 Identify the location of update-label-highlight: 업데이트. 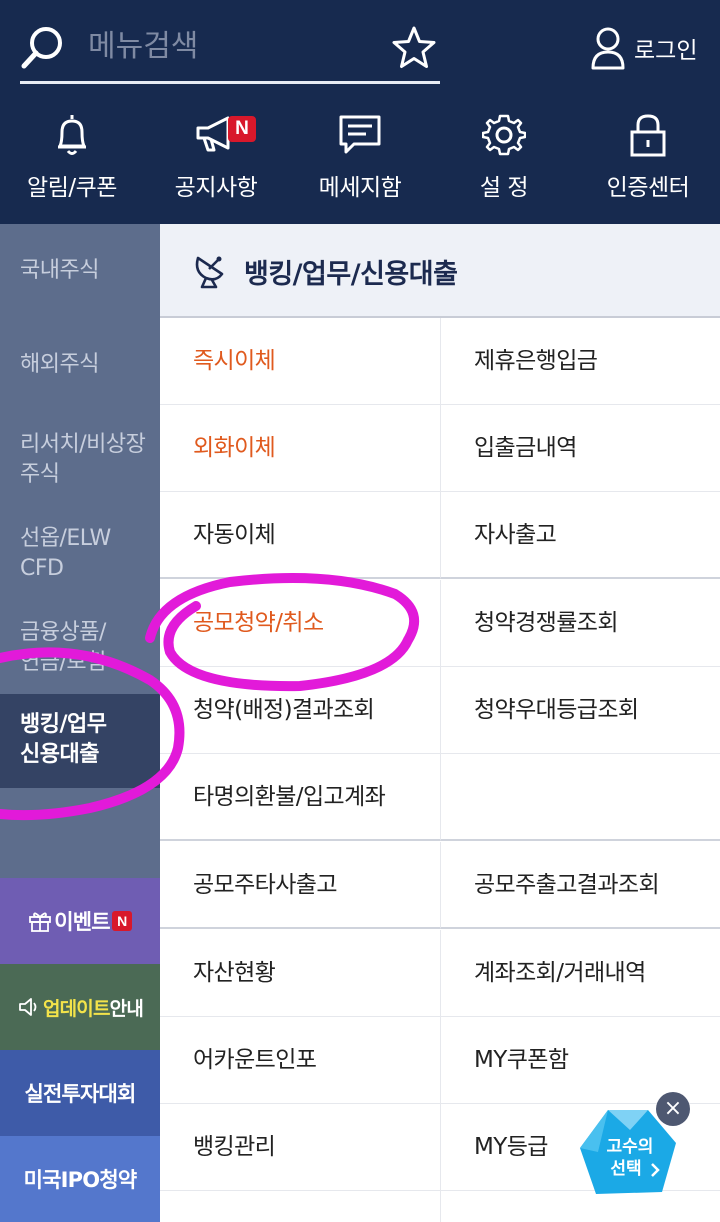
(76, 1008).